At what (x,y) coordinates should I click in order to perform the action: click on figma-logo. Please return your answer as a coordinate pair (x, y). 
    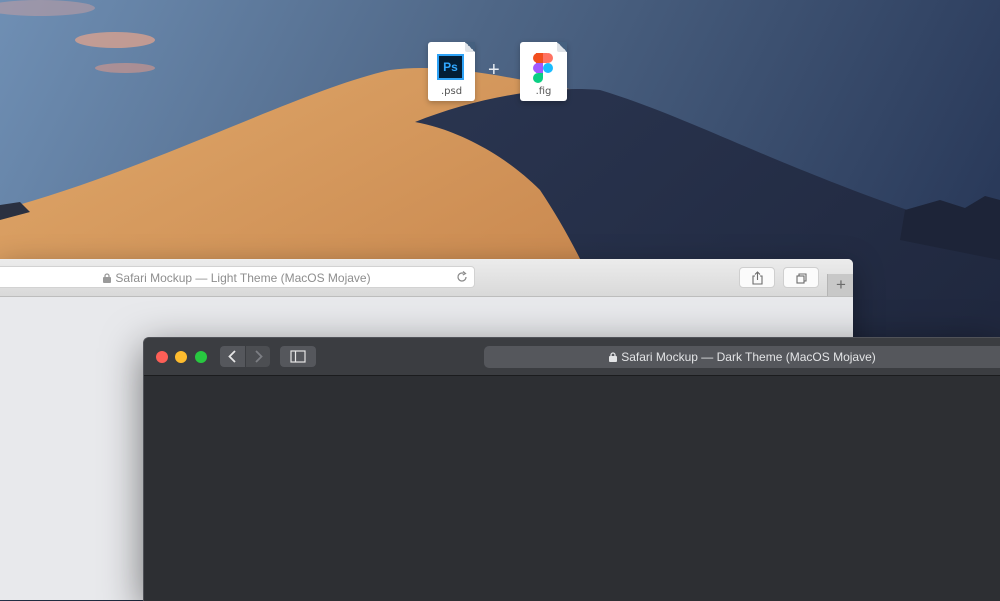
    Looking at the image, I should click on (543, 68).